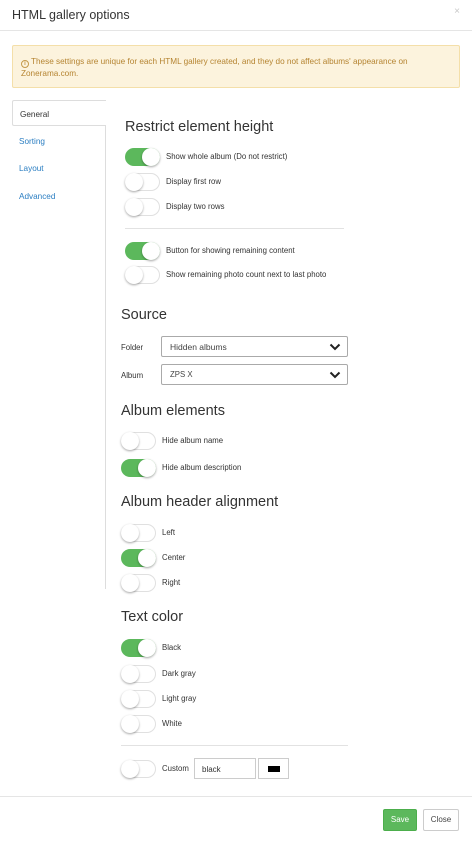 This screenshot has width=472, height=841. What do you see at coordinates (132, 347) in the screenshot?
I see `folder-label: Folder` at bounding box center [132, 347].